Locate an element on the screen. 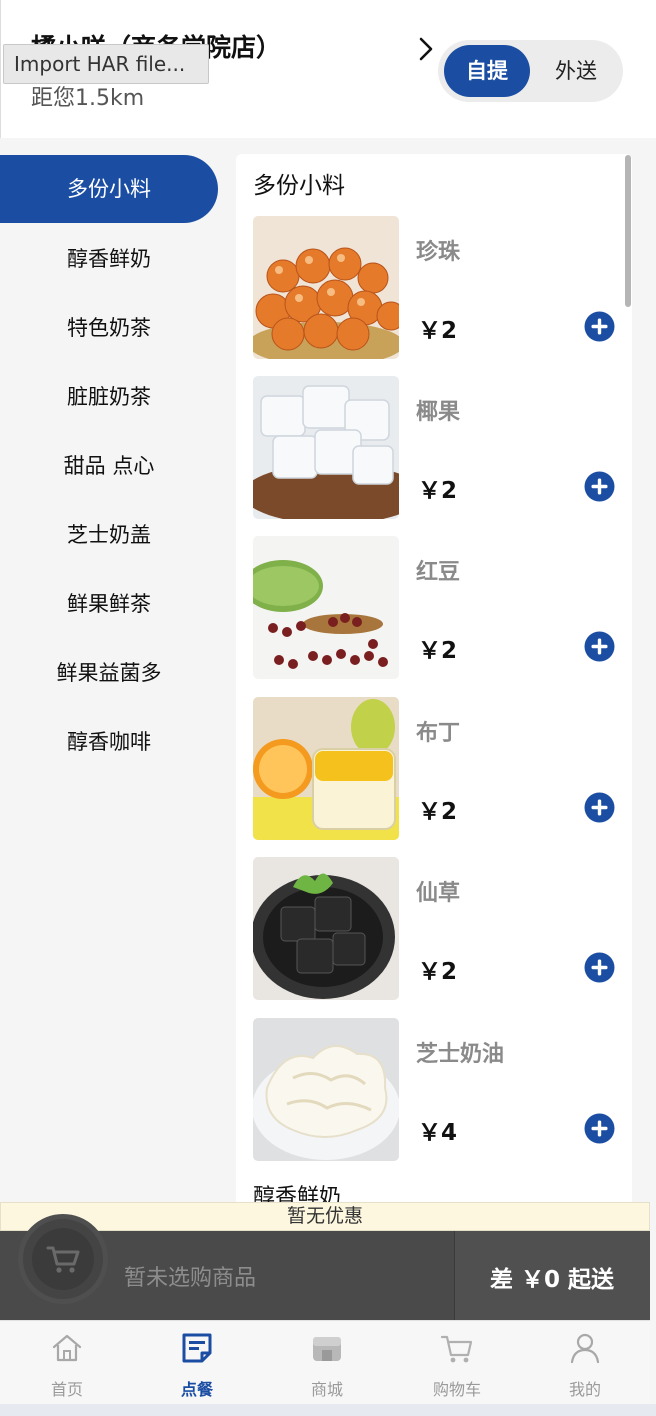 The width and height of the screenshot is (656, 1416). category-item: 脏脏奶茶 is located at coordinates (109, 397).